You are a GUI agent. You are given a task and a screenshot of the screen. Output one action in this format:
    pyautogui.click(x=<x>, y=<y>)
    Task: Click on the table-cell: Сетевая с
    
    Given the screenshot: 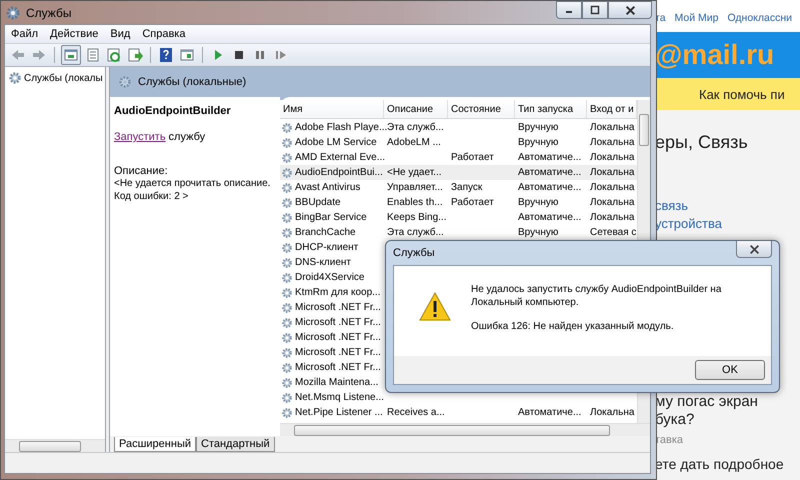 What is the action you would take?
    pyautogui.click(x=613, y=232)
    